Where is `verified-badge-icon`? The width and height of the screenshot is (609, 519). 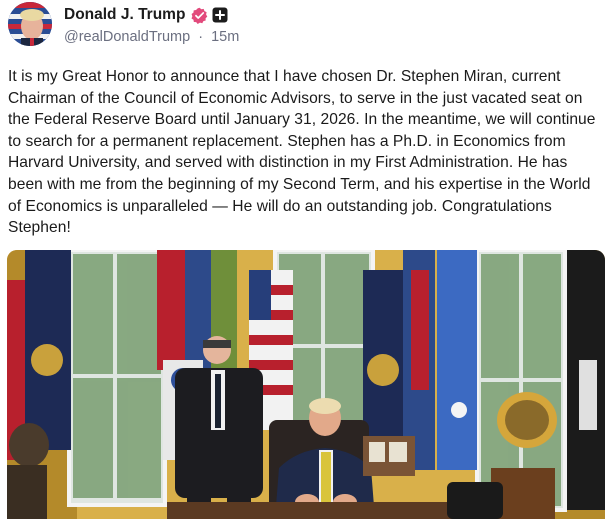
verified-badge-icon is located at coordinates (199, 15).